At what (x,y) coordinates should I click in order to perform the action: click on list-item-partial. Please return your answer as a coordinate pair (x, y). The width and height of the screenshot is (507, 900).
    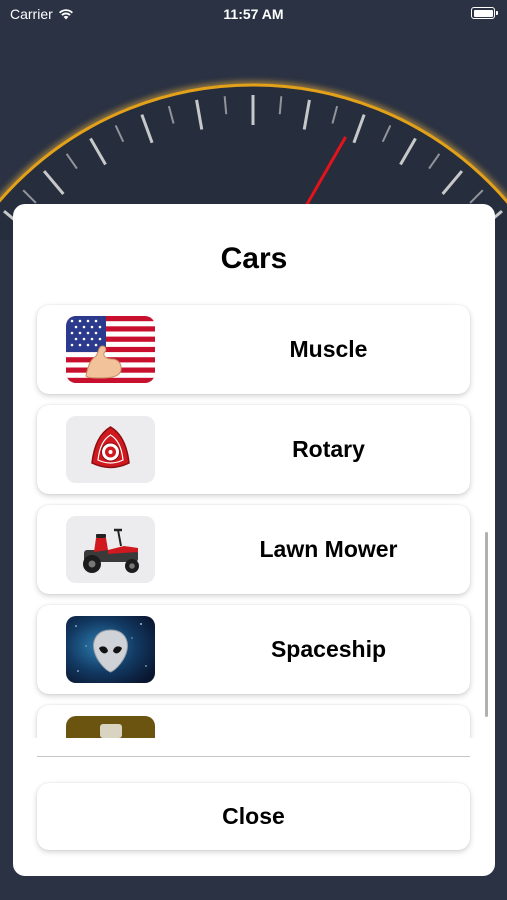
    Looking at the image, I should click on (253, 721).